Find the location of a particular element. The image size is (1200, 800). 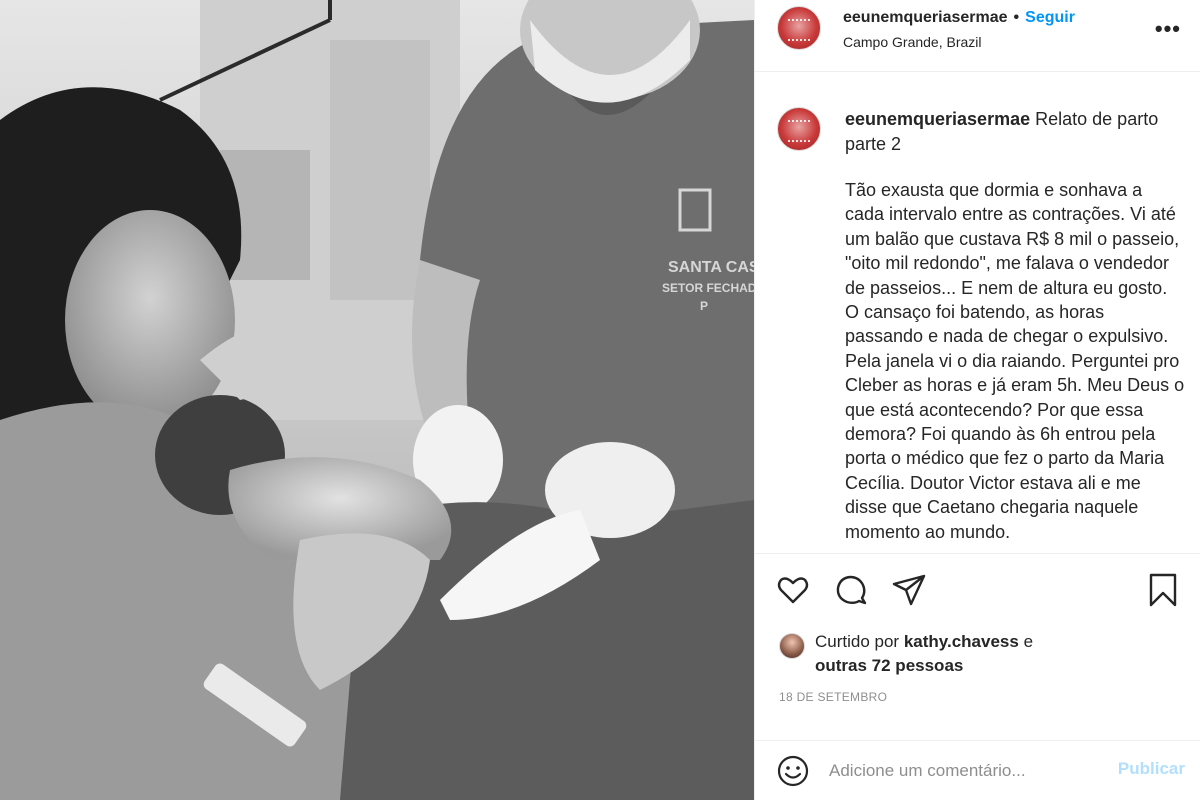

emoji-icon is located at coordinates (793, 771).